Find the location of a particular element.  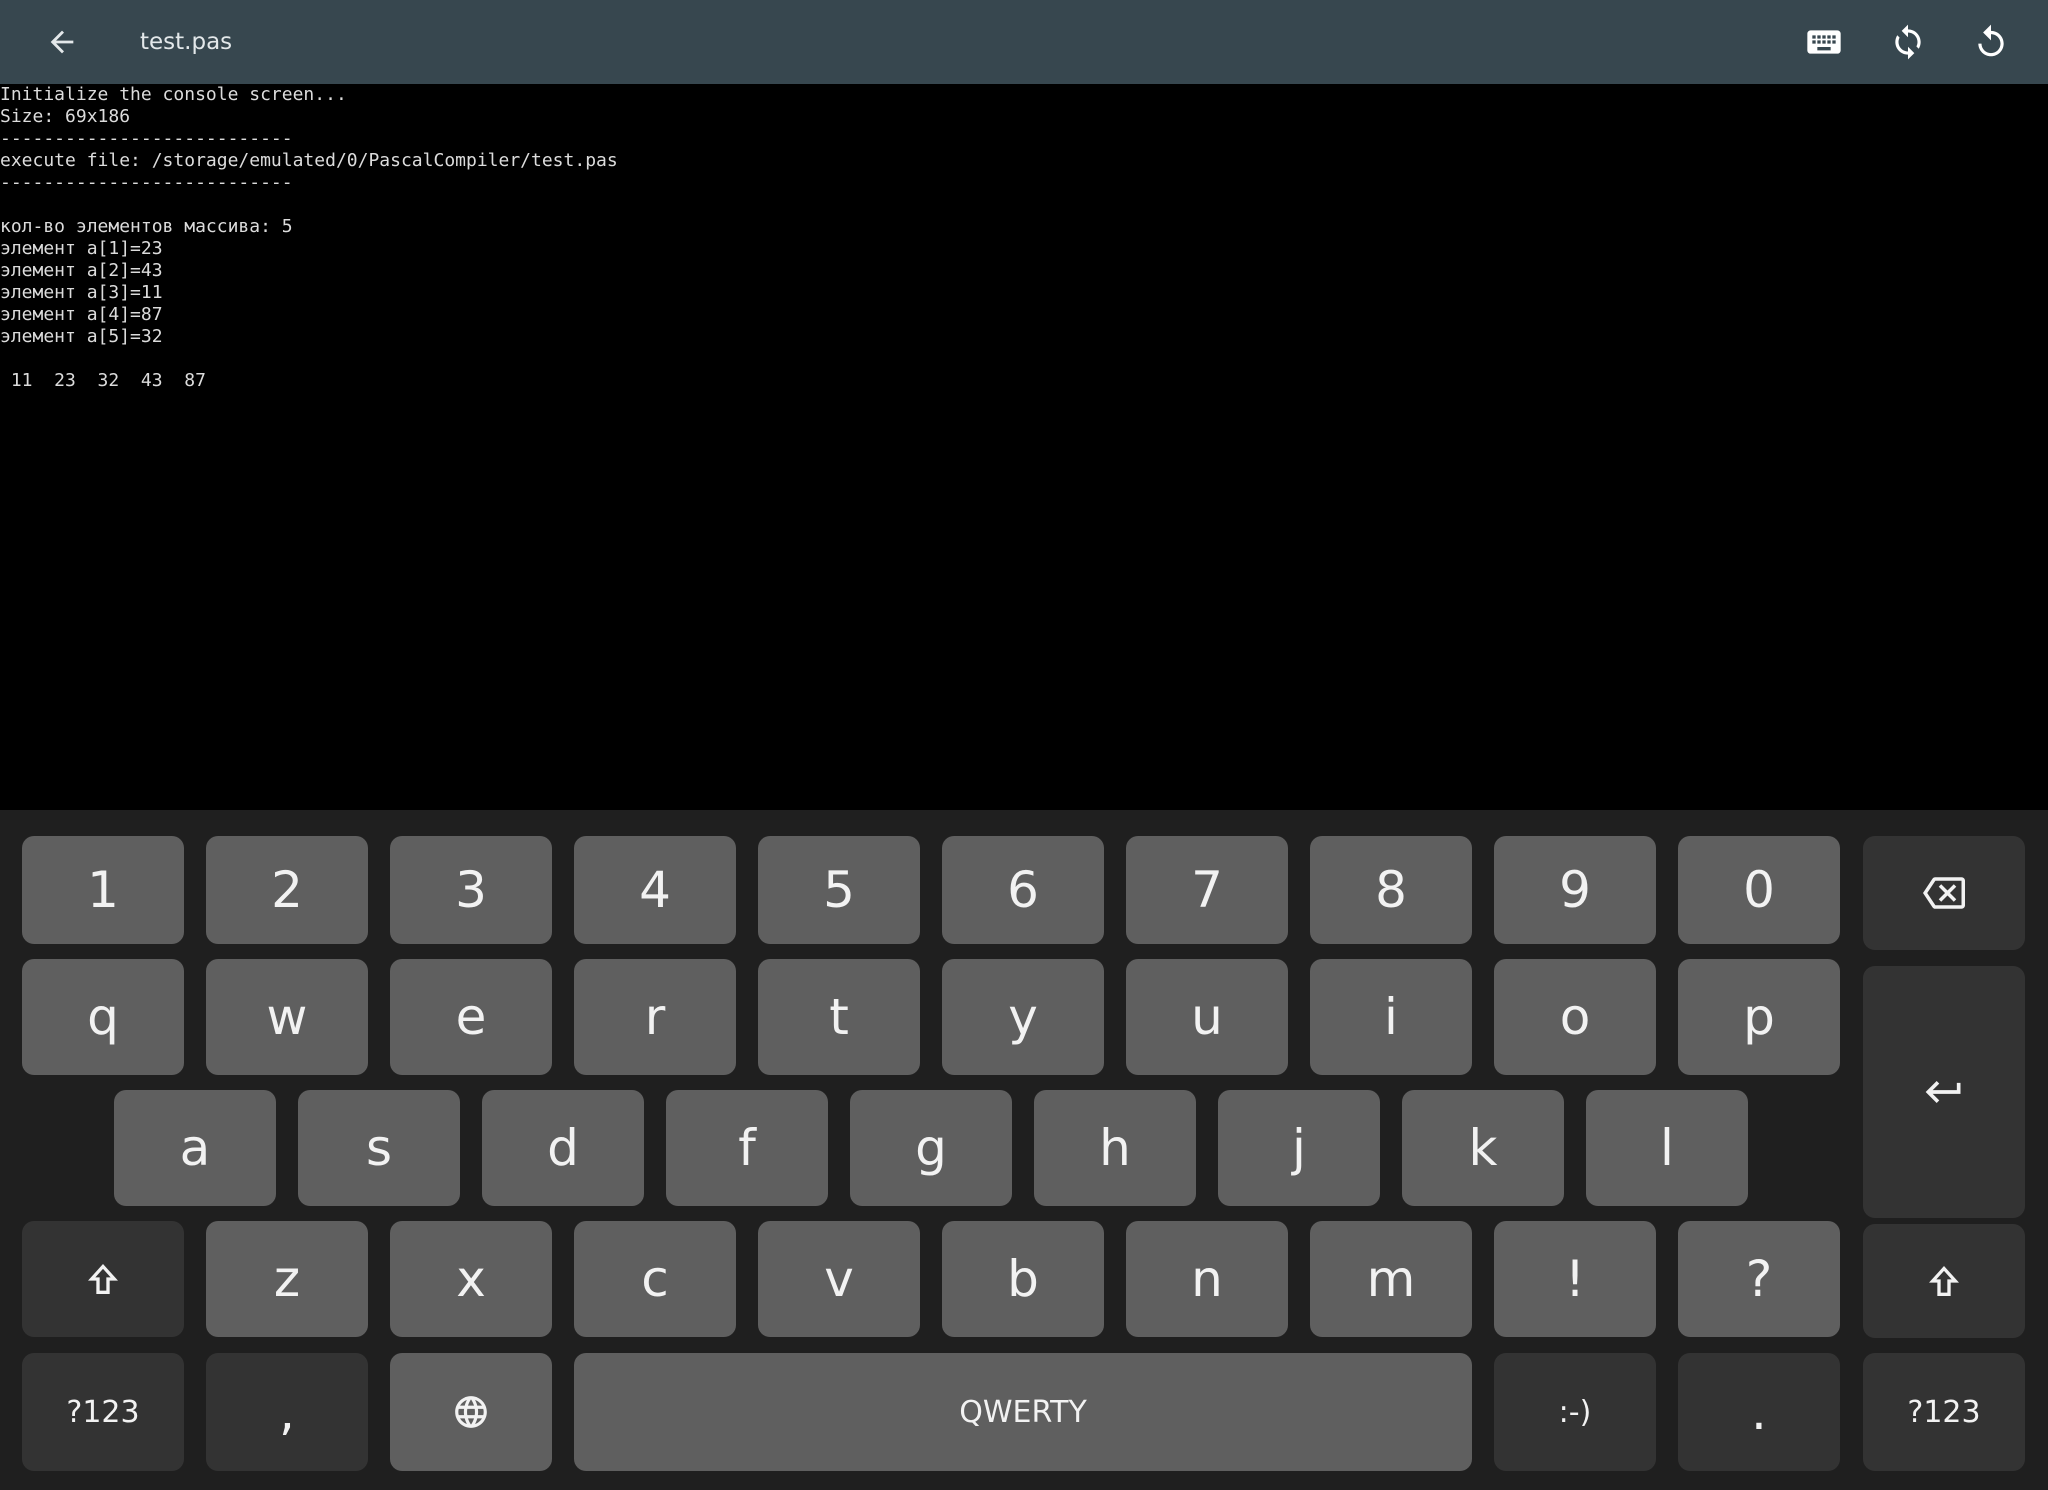

key-label: s is located at coordinates (379, 1148).